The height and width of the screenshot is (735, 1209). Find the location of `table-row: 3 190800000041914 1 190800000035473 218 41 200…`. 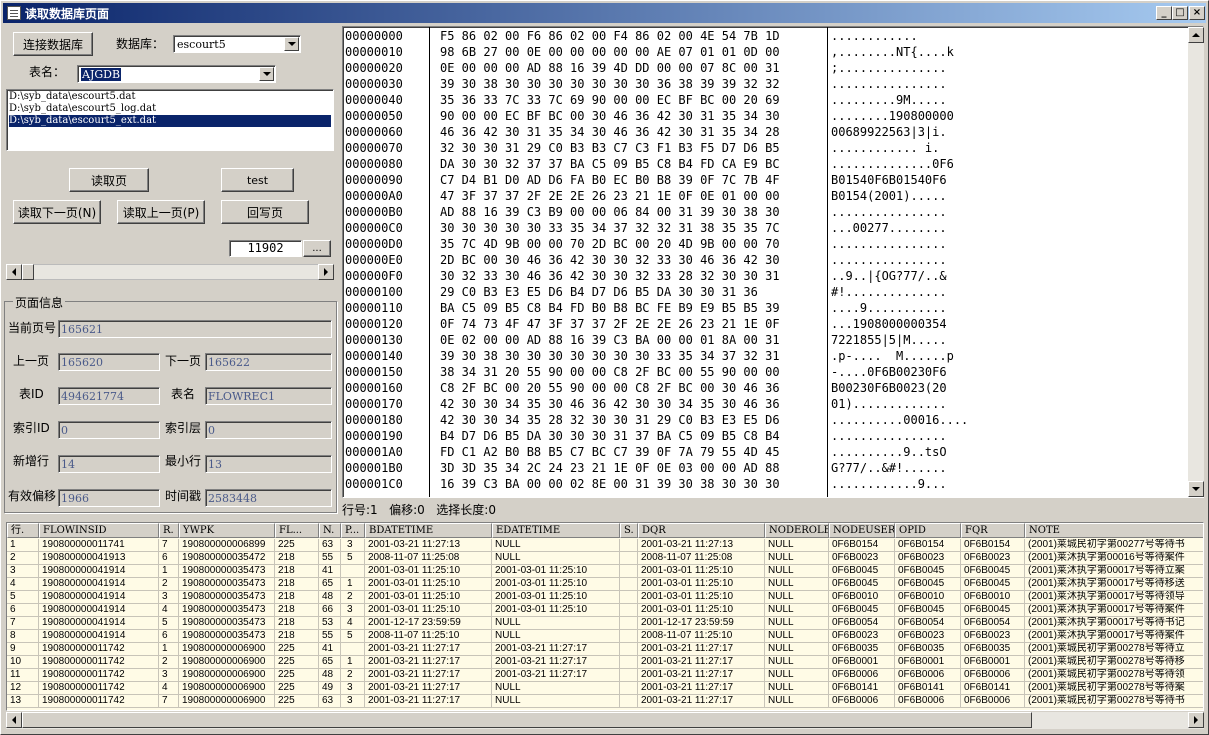

table-row: 3 190800000041914 1 190800000035473 218 41 200… is located at coordinates (605, 571).